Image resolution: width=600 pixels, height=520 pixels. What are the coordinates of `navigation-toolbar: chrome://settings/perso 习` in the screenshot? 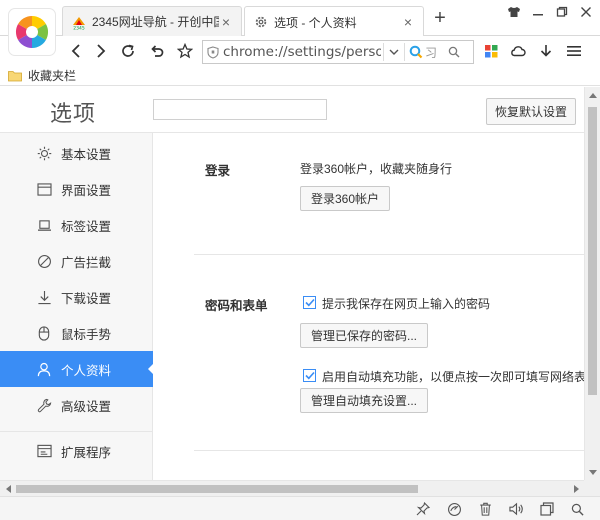 It's located at (300, 51).